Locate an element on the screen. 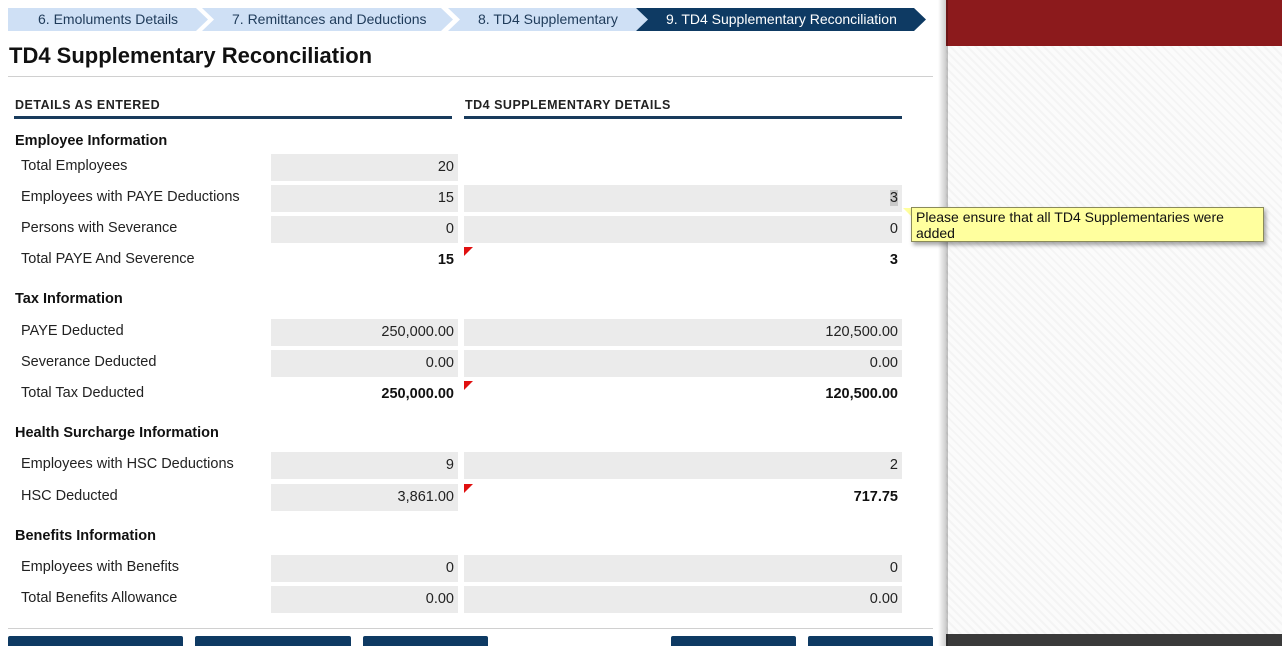 The image size is (1282, 646). field-label: PAYE Deducted is located at coordinates (72, 331).